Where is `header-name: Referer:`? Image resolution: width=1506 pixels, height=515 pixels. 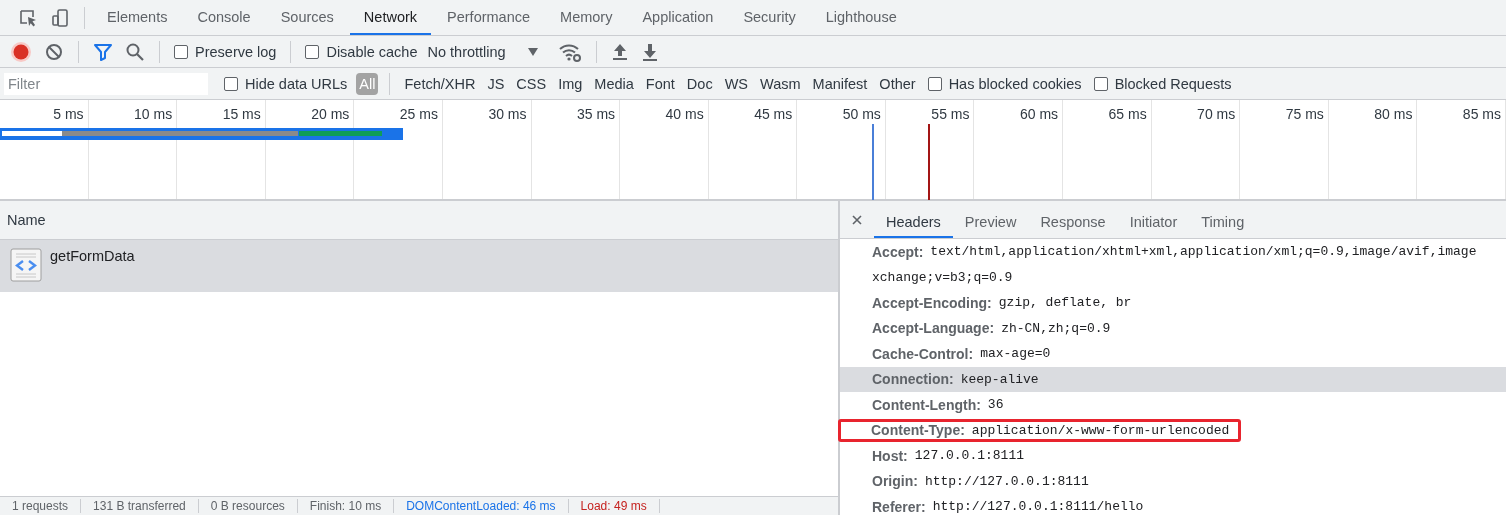
header-name: Referer: is located at coordinates (899, 506).